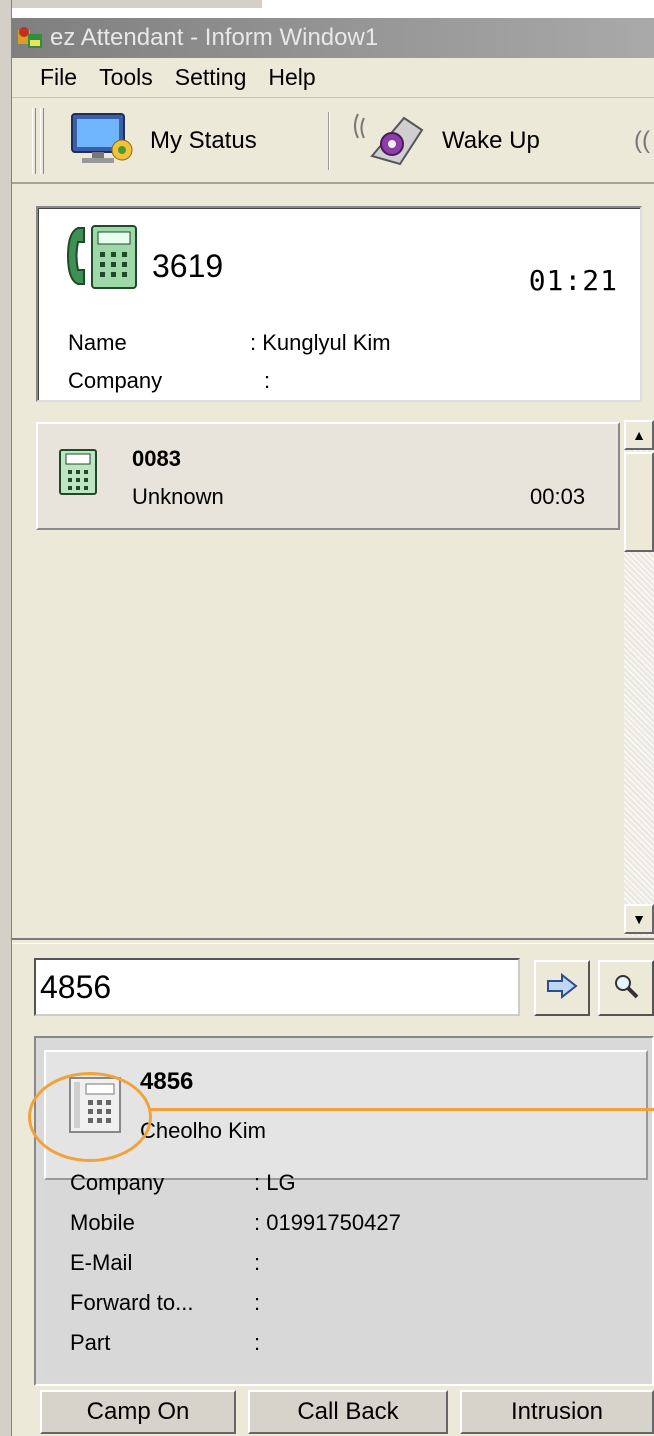 Image resolution: width=654 pixels, height=1436 pixels. Describe the element at coordinates (117, 1182) in the screenshot. I see `detail-company-label: Company` at that location.